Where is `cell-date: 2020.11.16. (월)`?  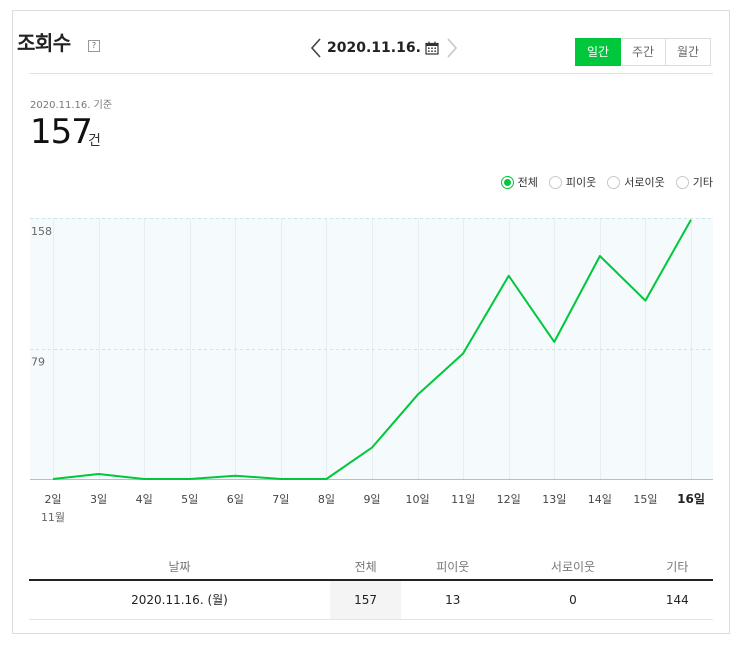
cell-date: 2020.11.16. (월) is located at coordinates (179, 600).